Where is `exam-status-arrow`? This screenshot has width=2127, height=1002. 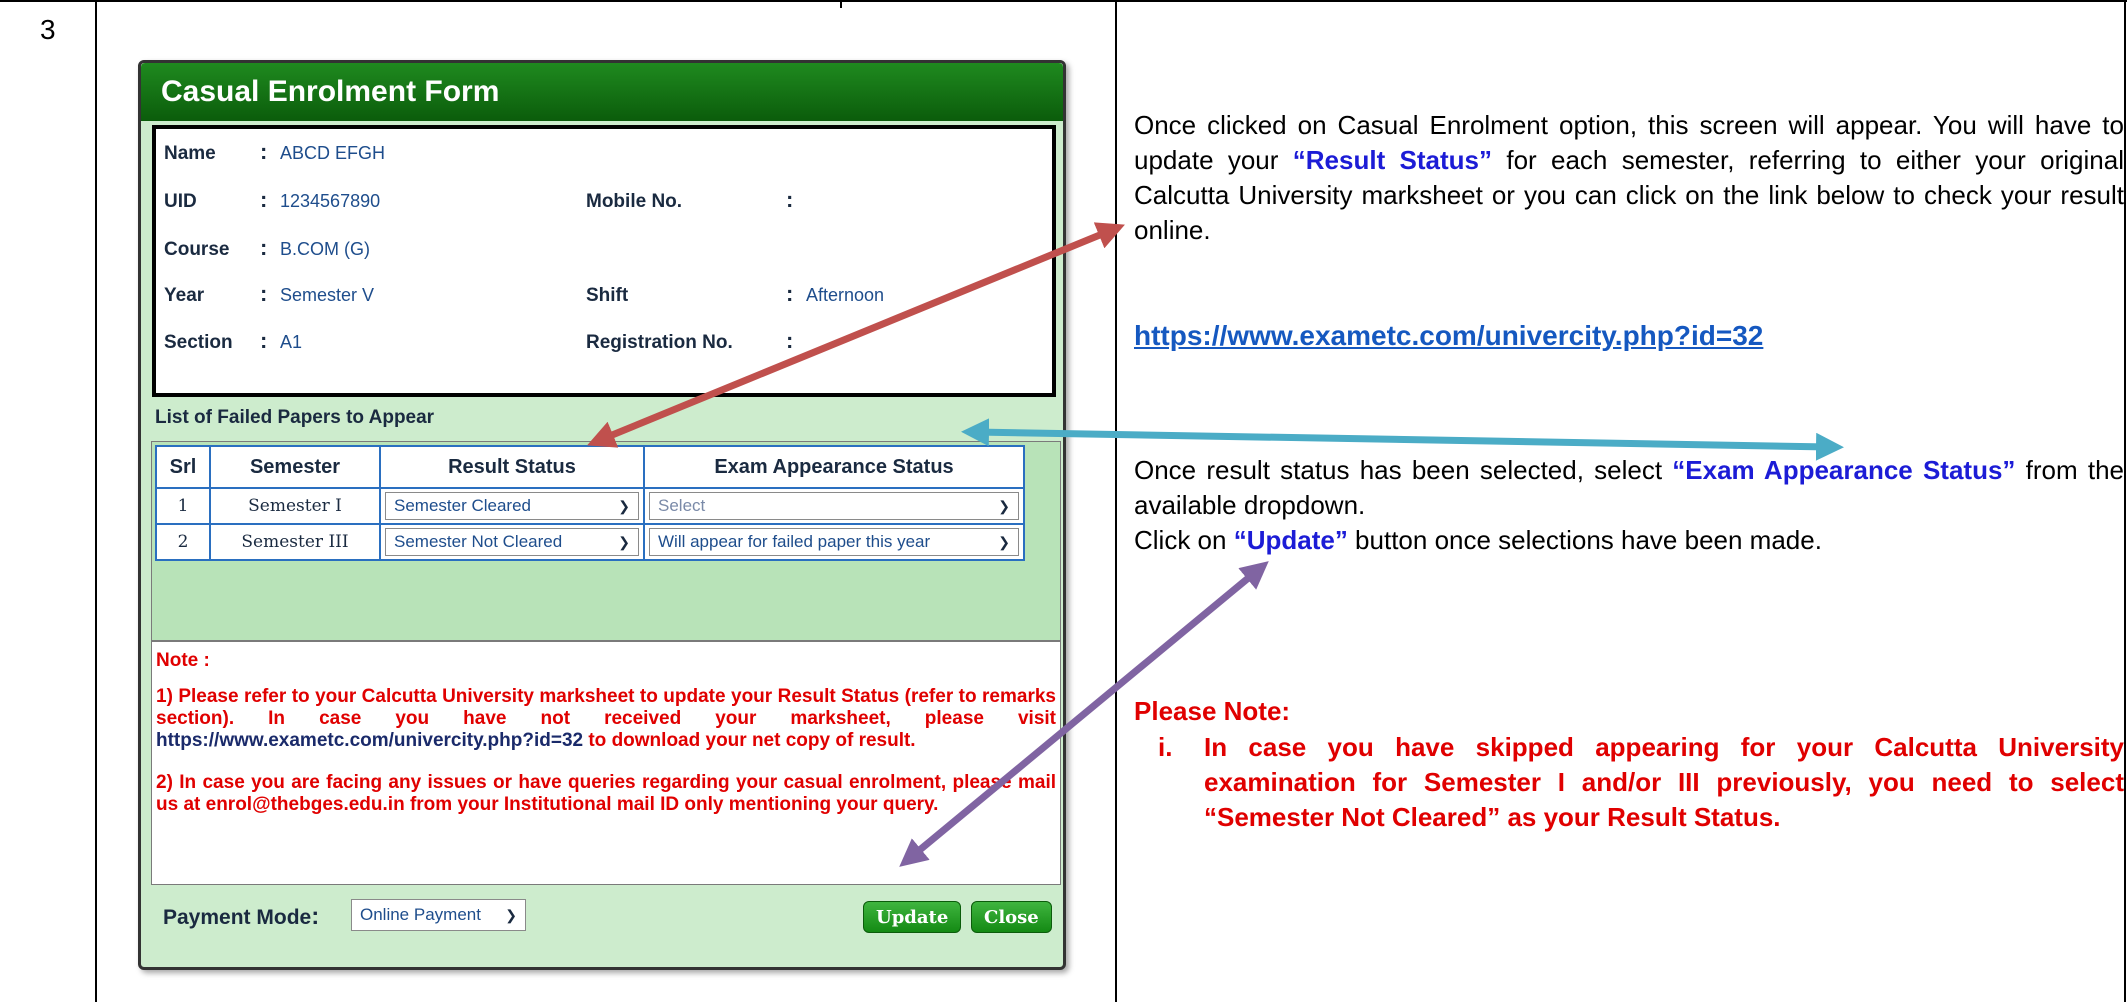
exam-status-arrow is located at coordinates (1402, 439).